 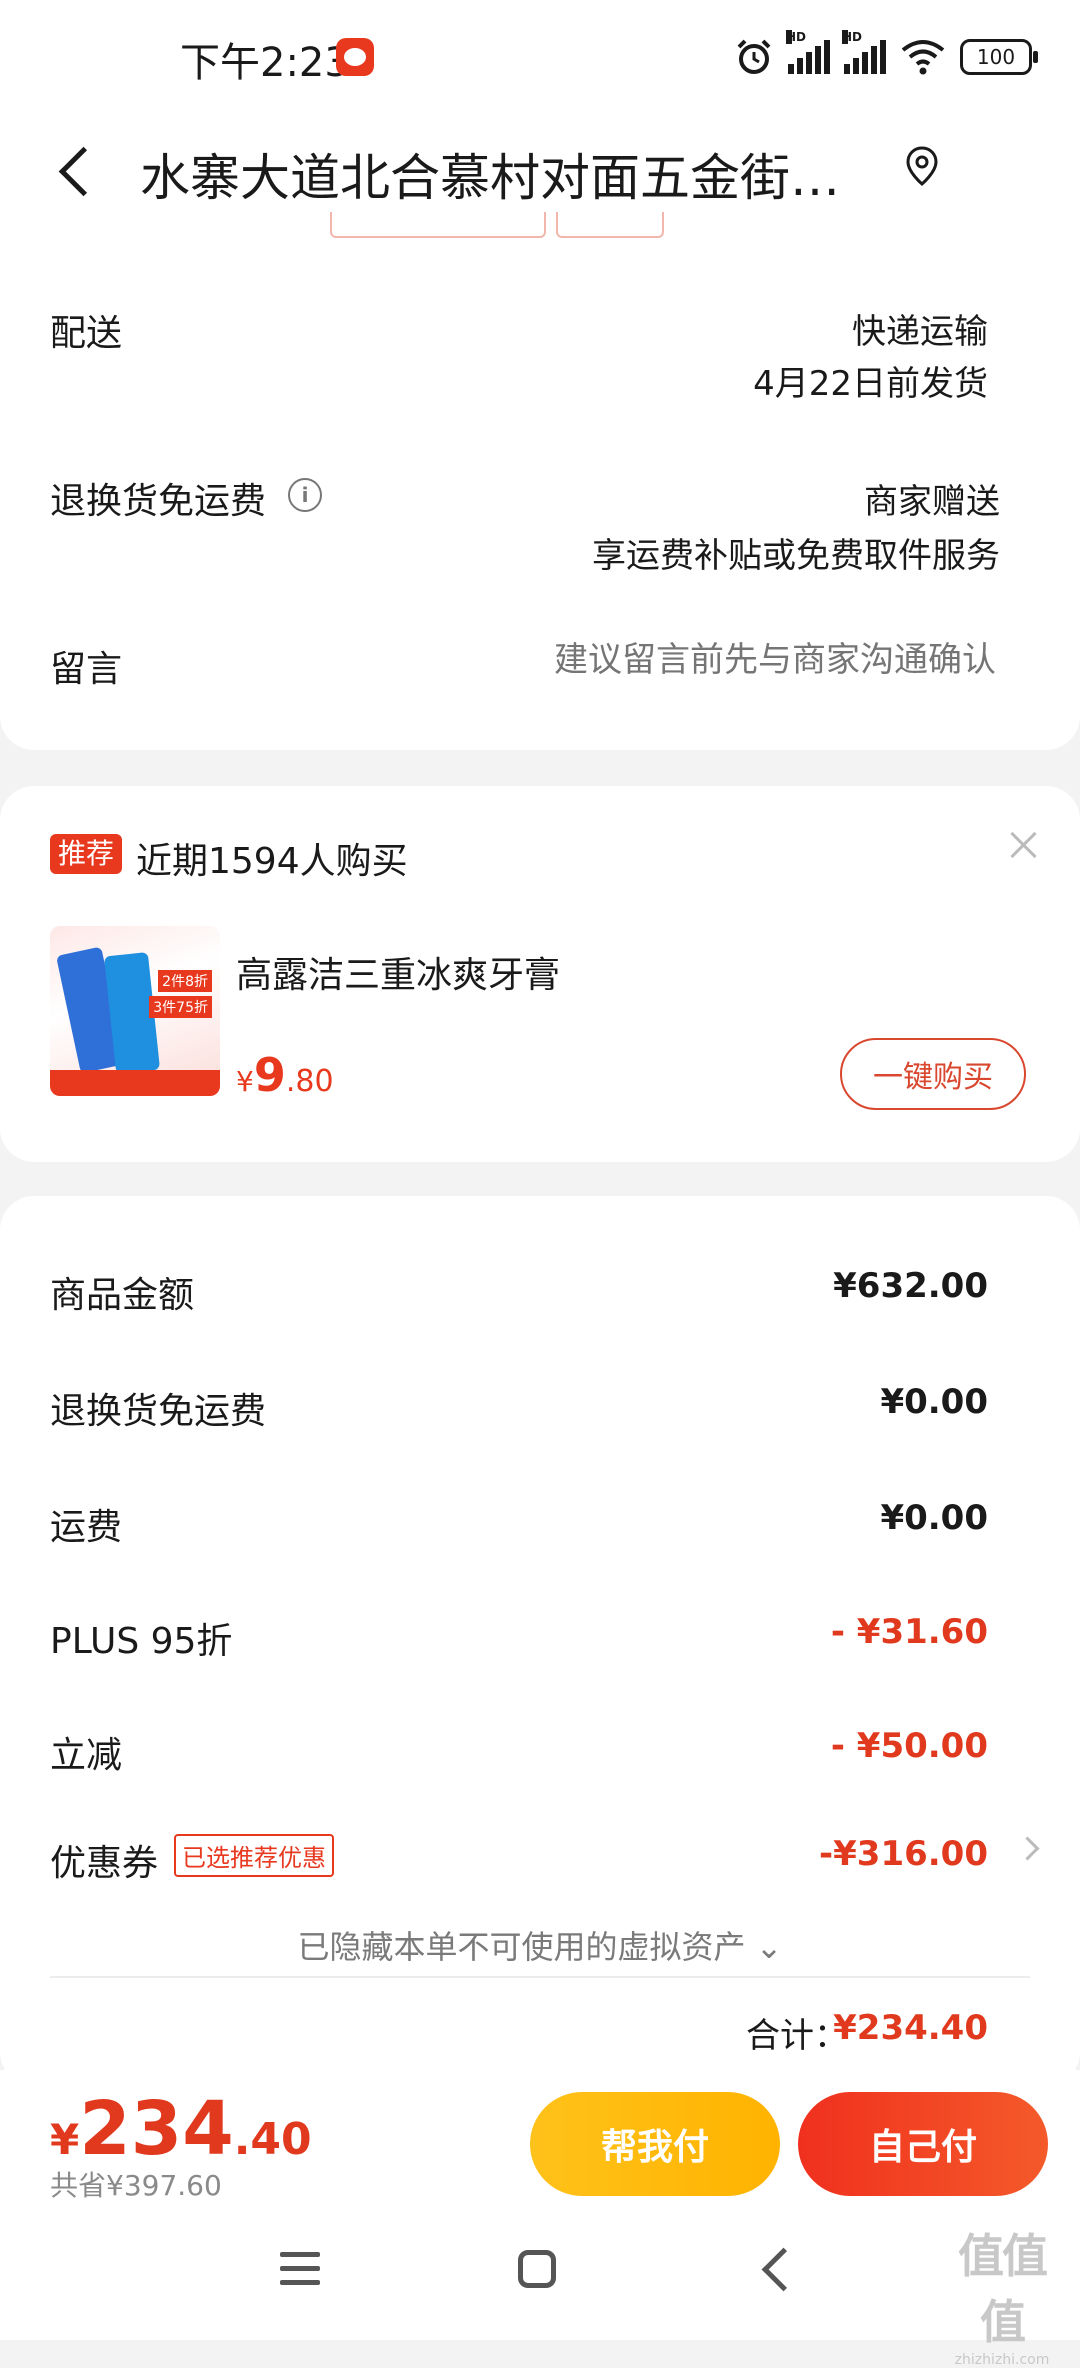 I want to click on delivery-method: 快递运输, so click(x=920, y=332).